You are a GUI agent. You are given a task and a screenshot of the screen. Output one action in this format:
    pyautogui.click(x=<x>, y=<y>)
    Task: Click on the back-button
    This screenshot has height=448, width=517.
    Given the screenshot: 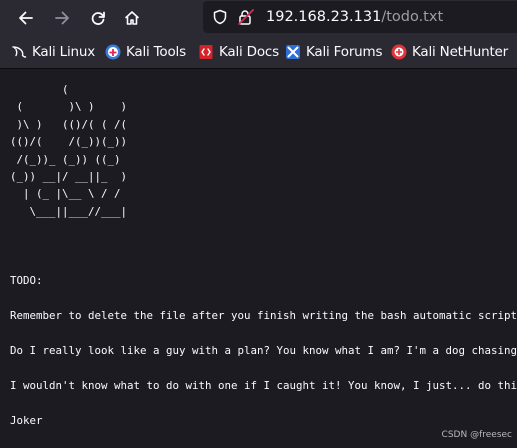 What is the action you would take?
    pyautogui.click(x=26, y=18)
    